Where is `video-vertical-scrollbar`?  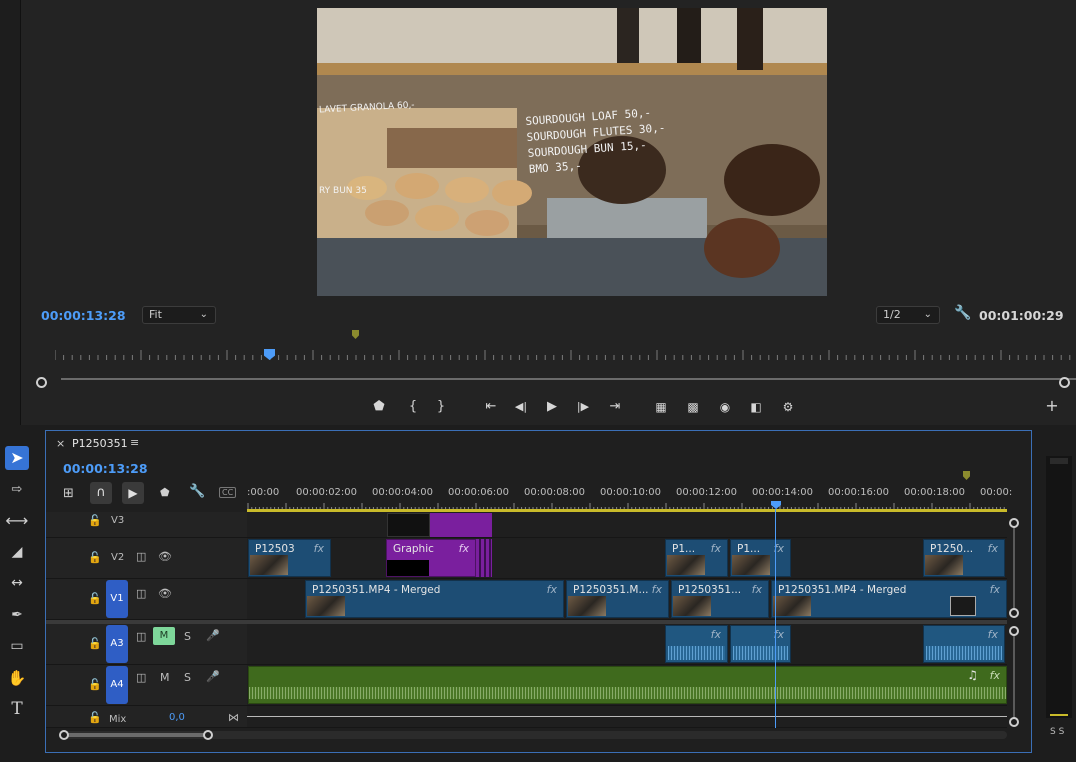
video-vertical-scrollbar is located at coordinates (1014, 568).